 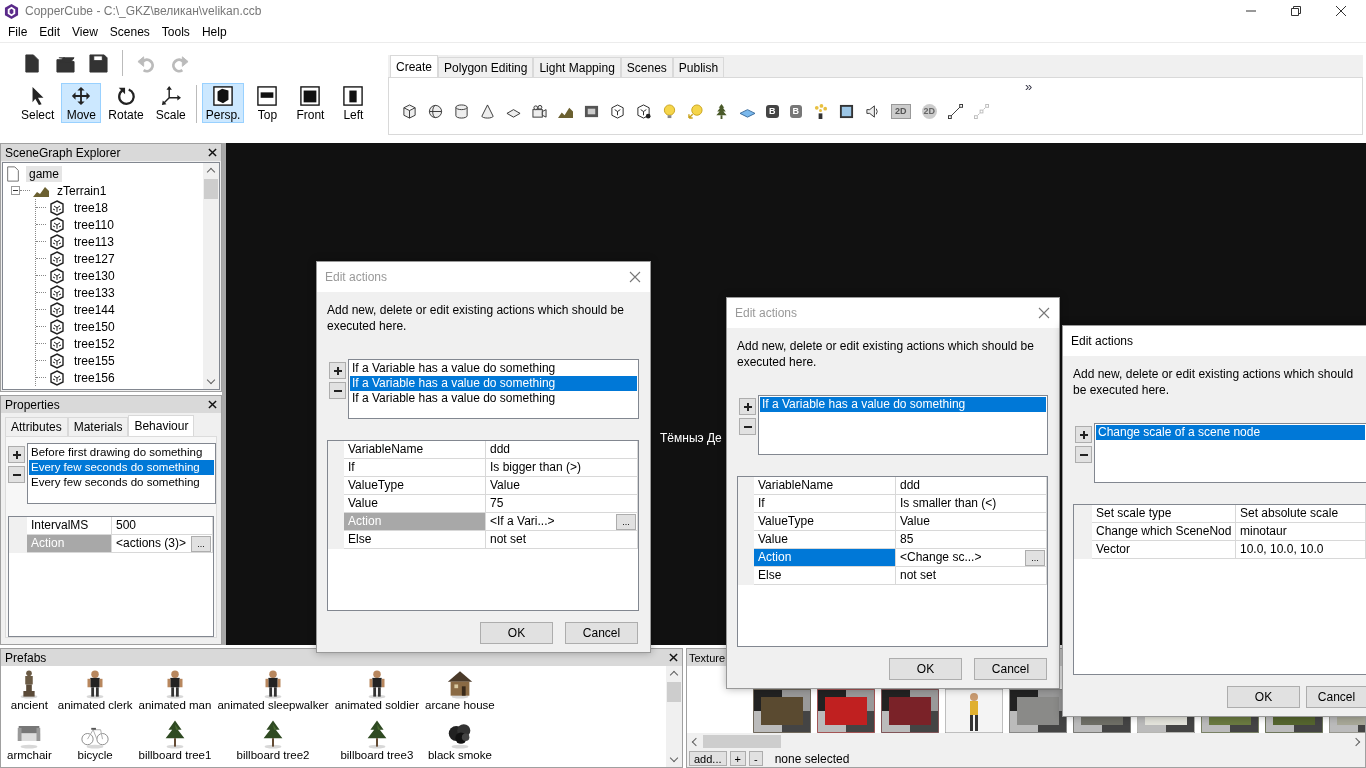 What do you see at coordinates (32, 63) in the screenshot?
I see `new-file-icon` at bounding box center [32, 63].